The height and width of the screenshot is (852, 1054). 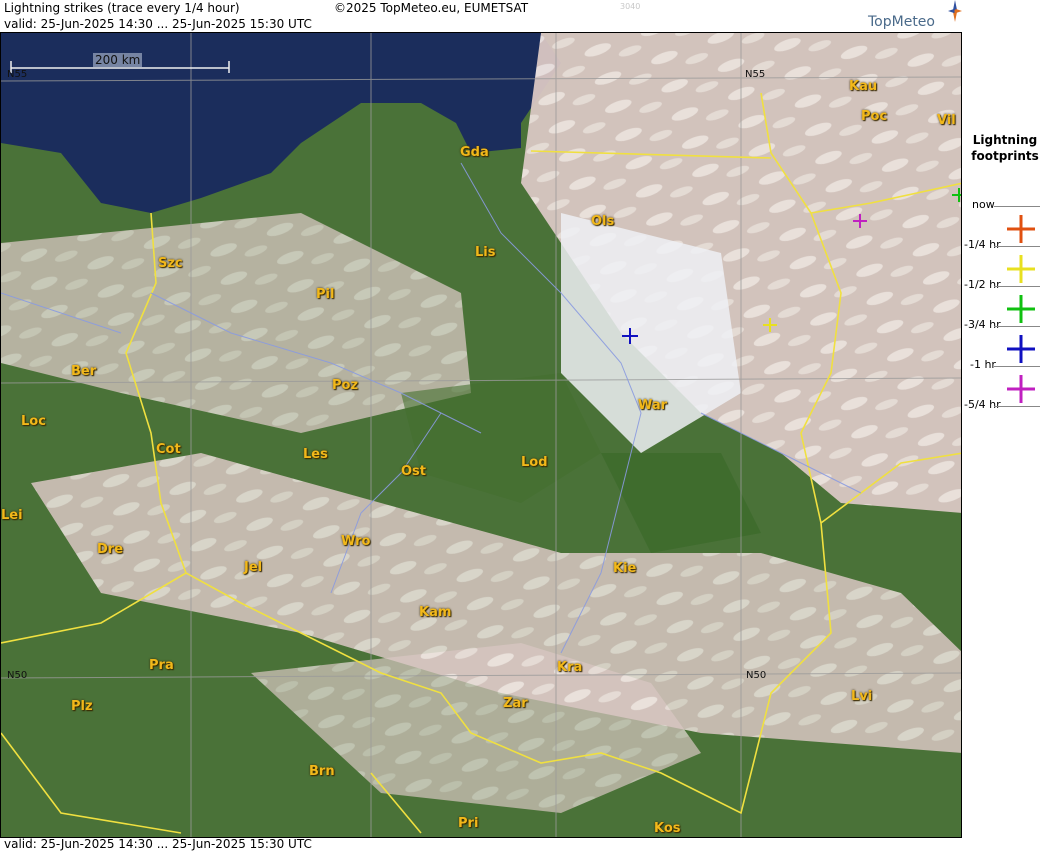 What do you see at coordinates (860, 221) in the screenshot?
I see `strike-marker-magenta` at bounding box center [860, 221].